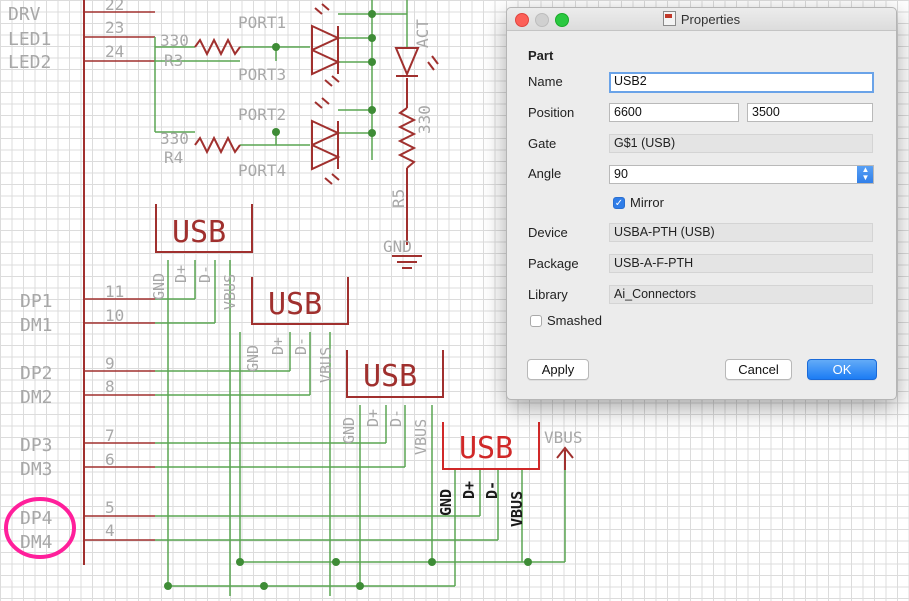  I want to click on vbus-label: VBUS, so click(563, 437).